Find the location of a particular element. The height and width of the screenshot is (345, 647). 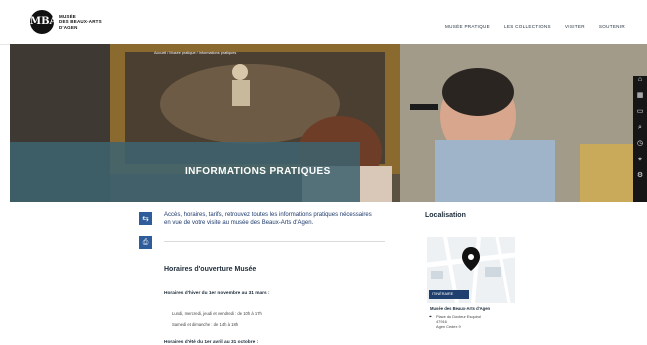

nav-soutenir: SOUTENIR is located at coordinates (612, 26).